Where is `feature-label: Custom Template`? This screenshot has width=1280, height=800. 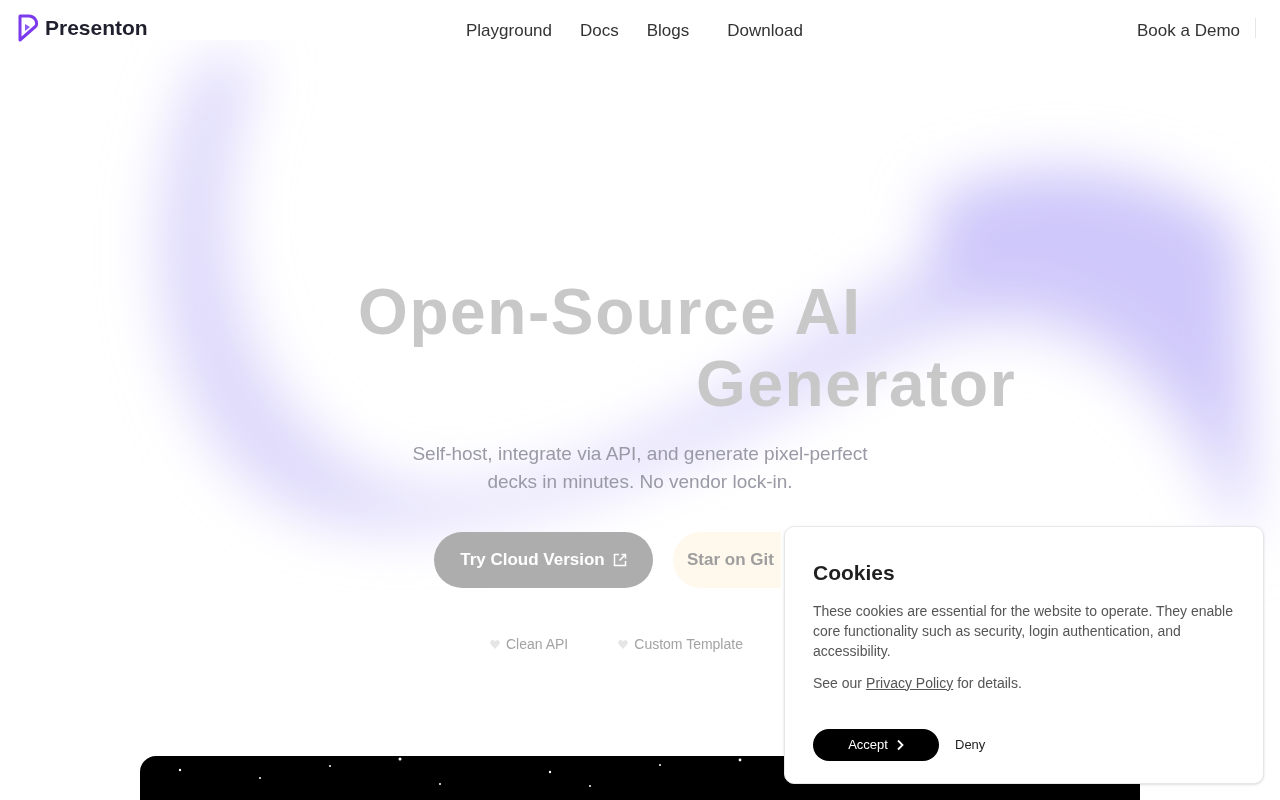
feature-label: Custom Template is located at coordinates (688, 644).